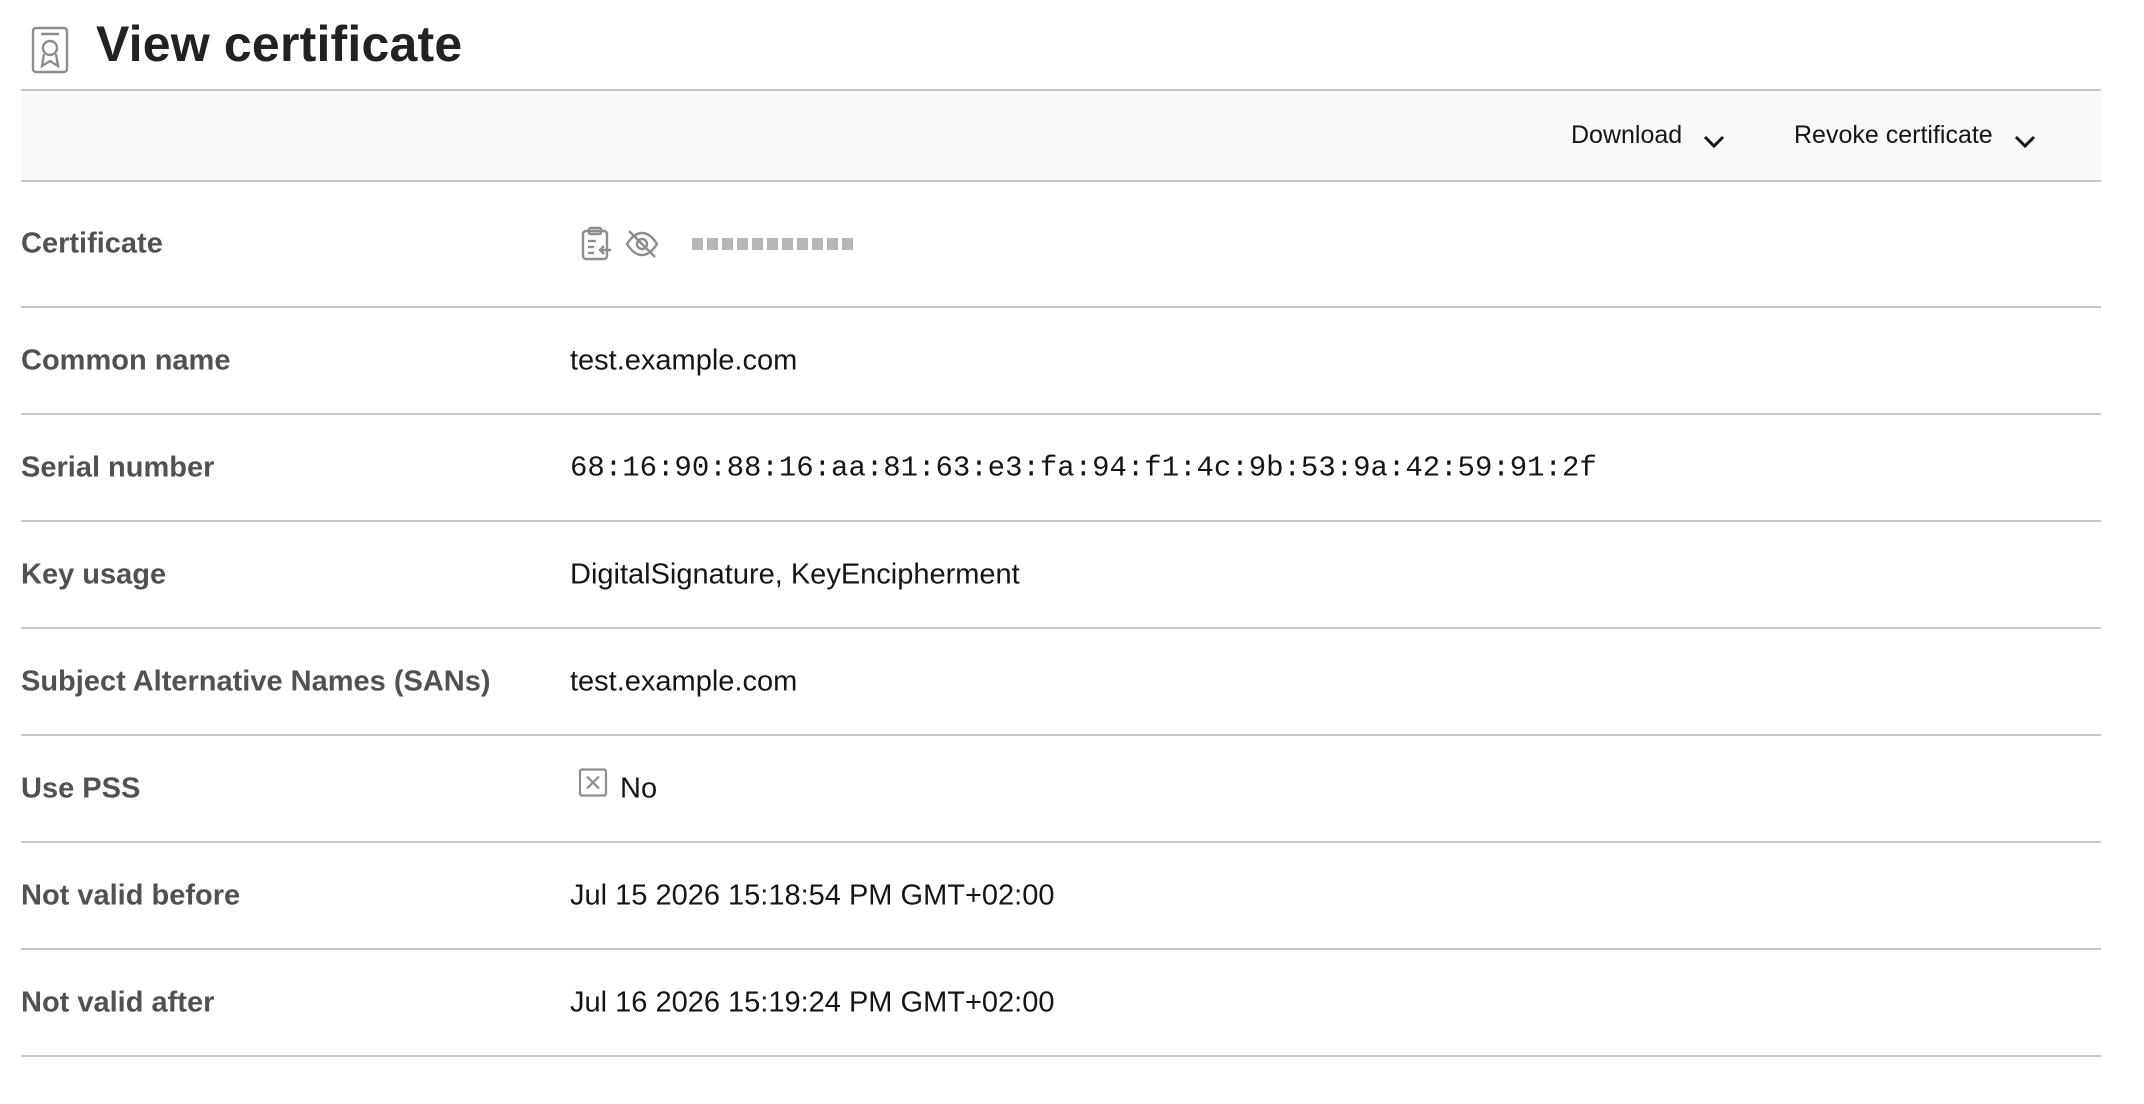 This screenshot has width=2144, height=1104. What do you see at coordinates (94, 574) in the screenshot?
I see `detail-label: Key usage` at bounding box center [94, 574].